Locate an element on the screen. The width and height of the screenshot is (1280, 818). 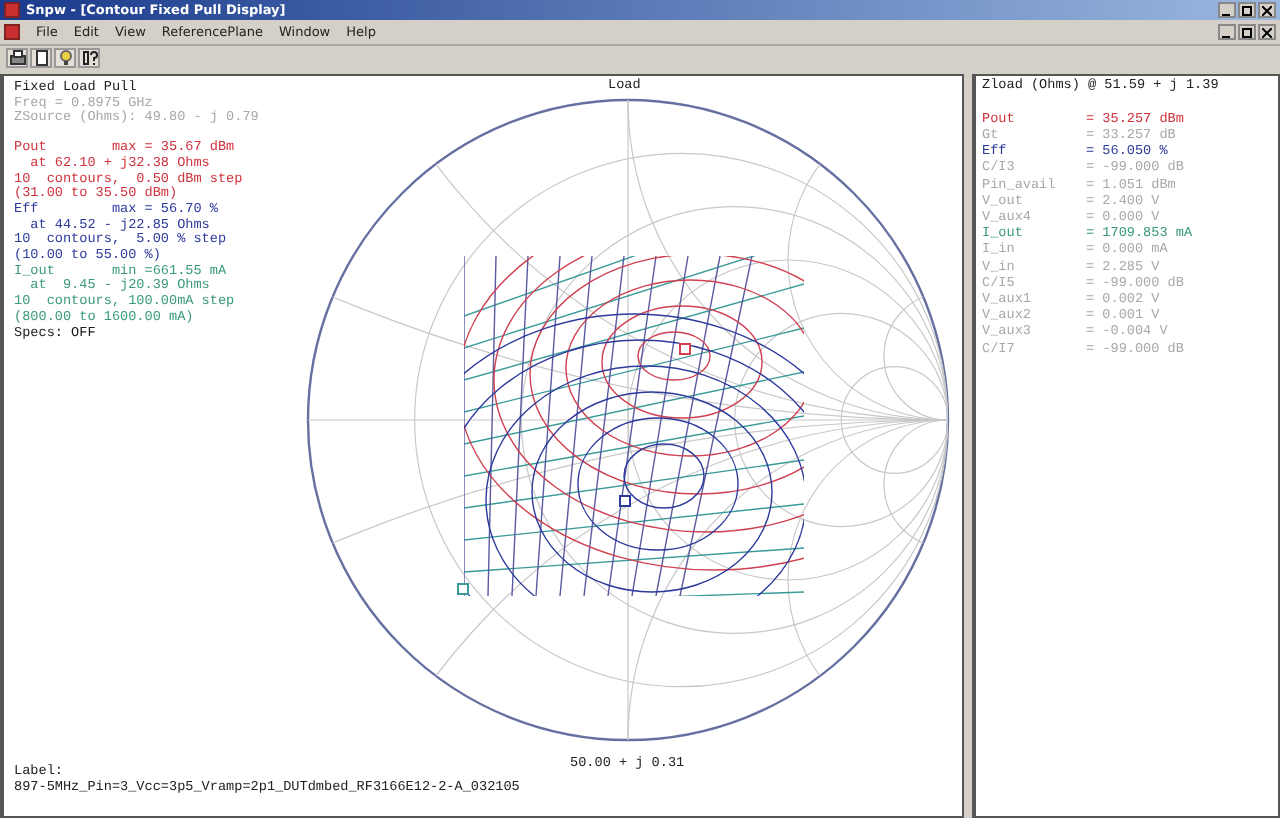
hint-button is located at coordinates (65, 58).